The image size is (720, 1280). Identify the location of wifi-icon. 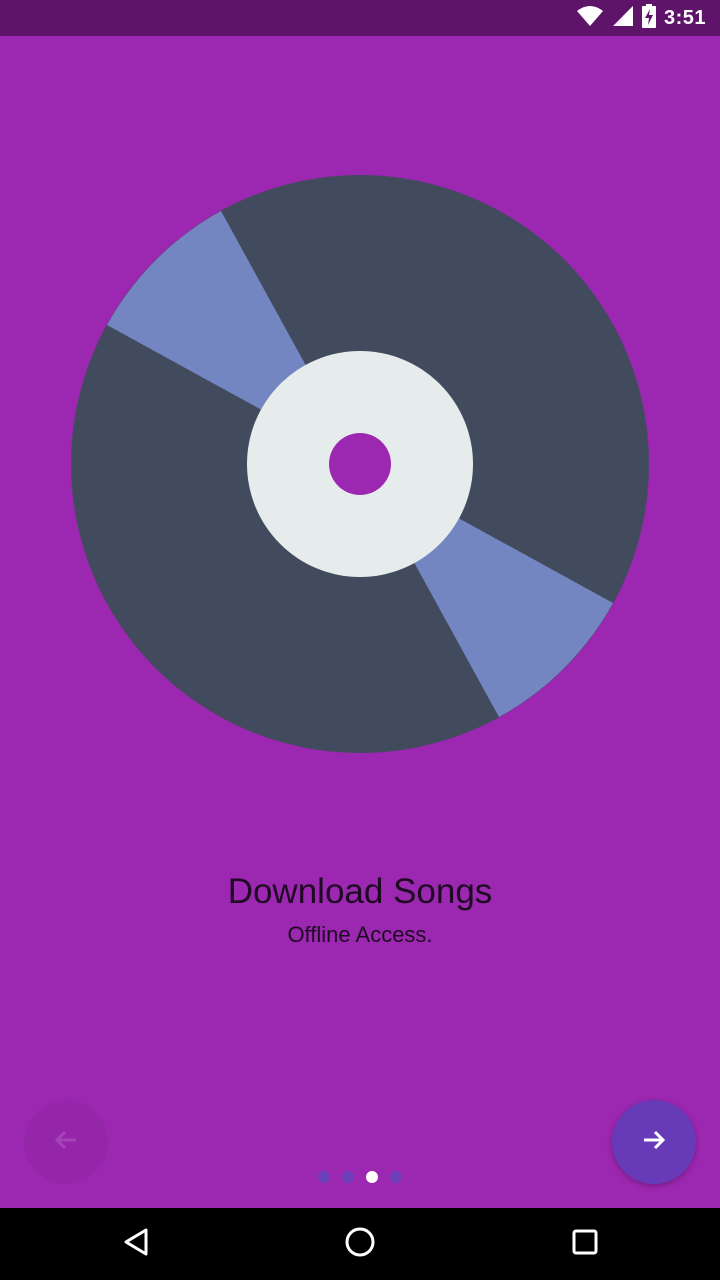
(590, 18).